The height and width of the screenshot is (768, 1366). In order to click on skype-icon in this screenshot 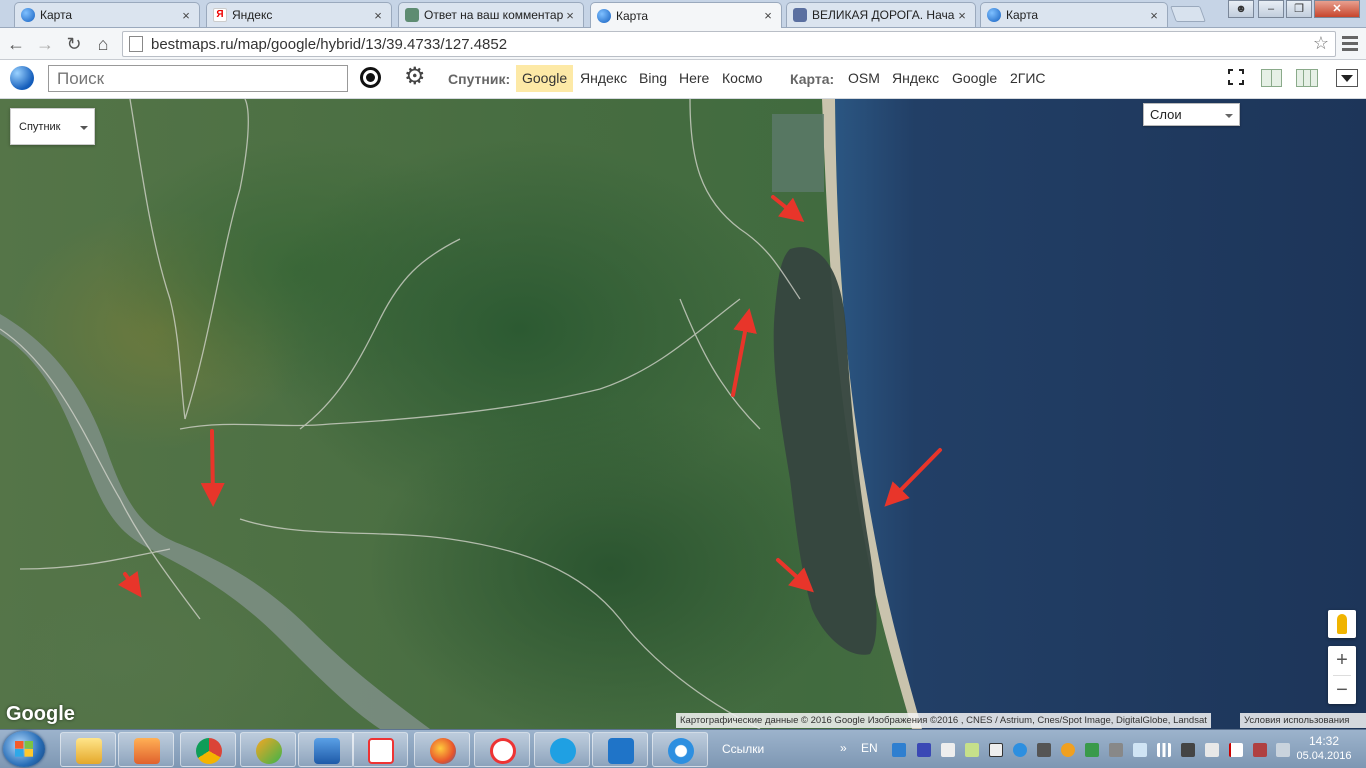, I will do `click(562, 749)`.